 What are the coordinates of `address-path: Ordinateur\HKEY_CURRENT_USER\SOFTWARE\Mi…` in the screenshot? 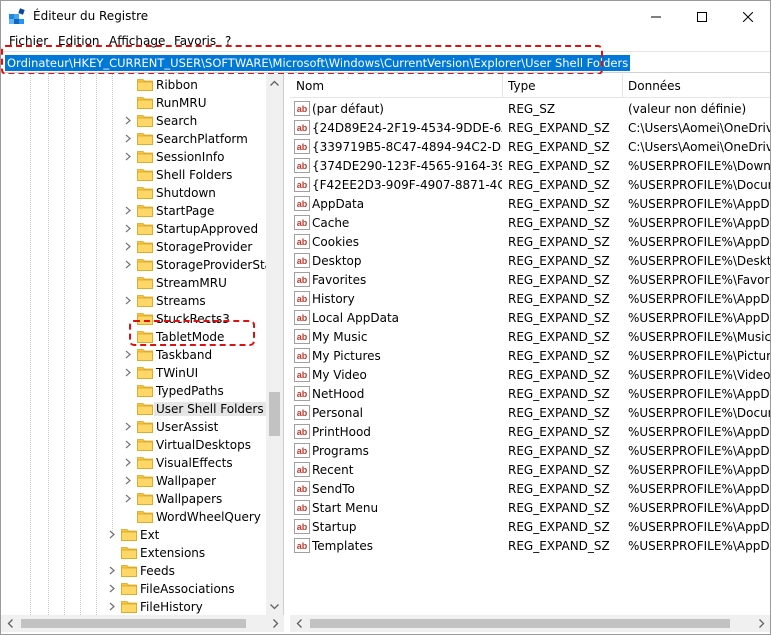 It's located at (318, 63).